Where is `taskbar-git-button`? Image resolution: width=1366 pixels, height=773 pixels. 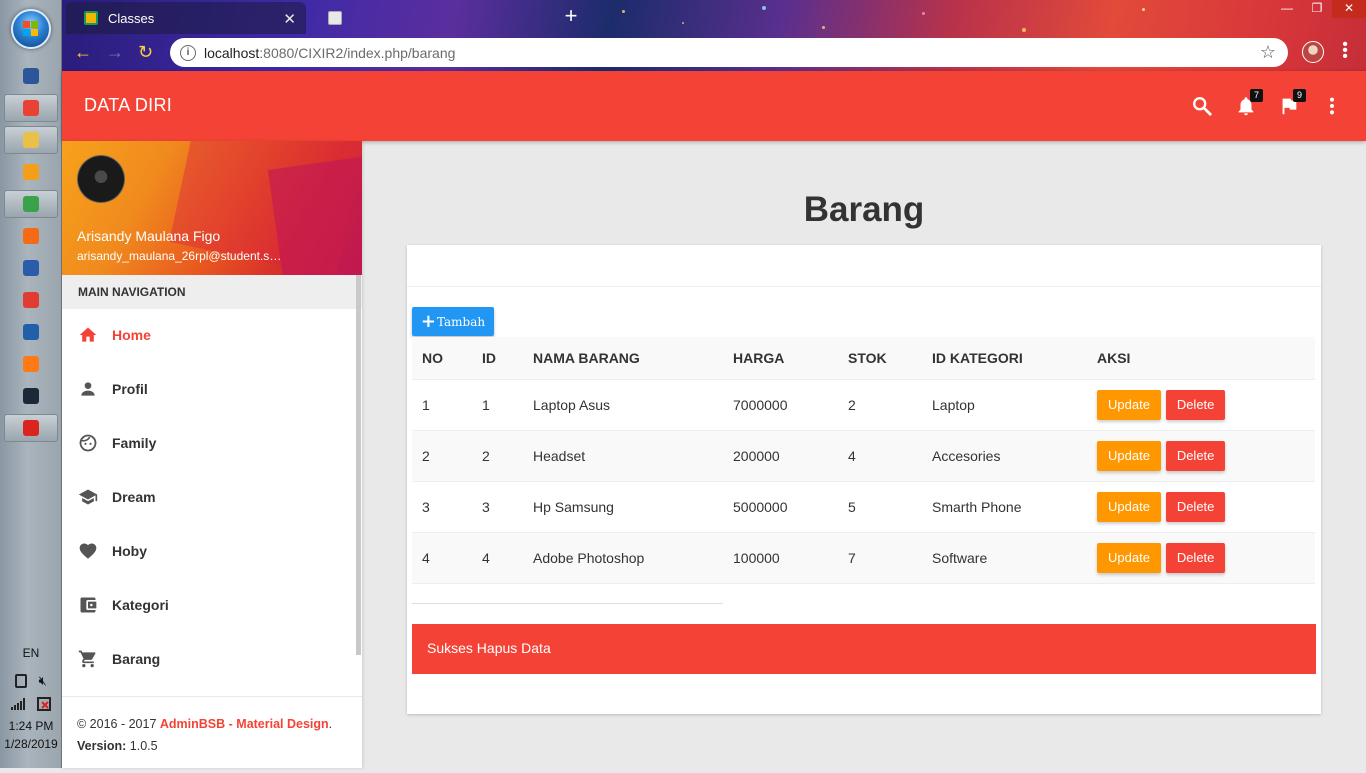 taskbar-git-button is located at coordinates (31, 300).